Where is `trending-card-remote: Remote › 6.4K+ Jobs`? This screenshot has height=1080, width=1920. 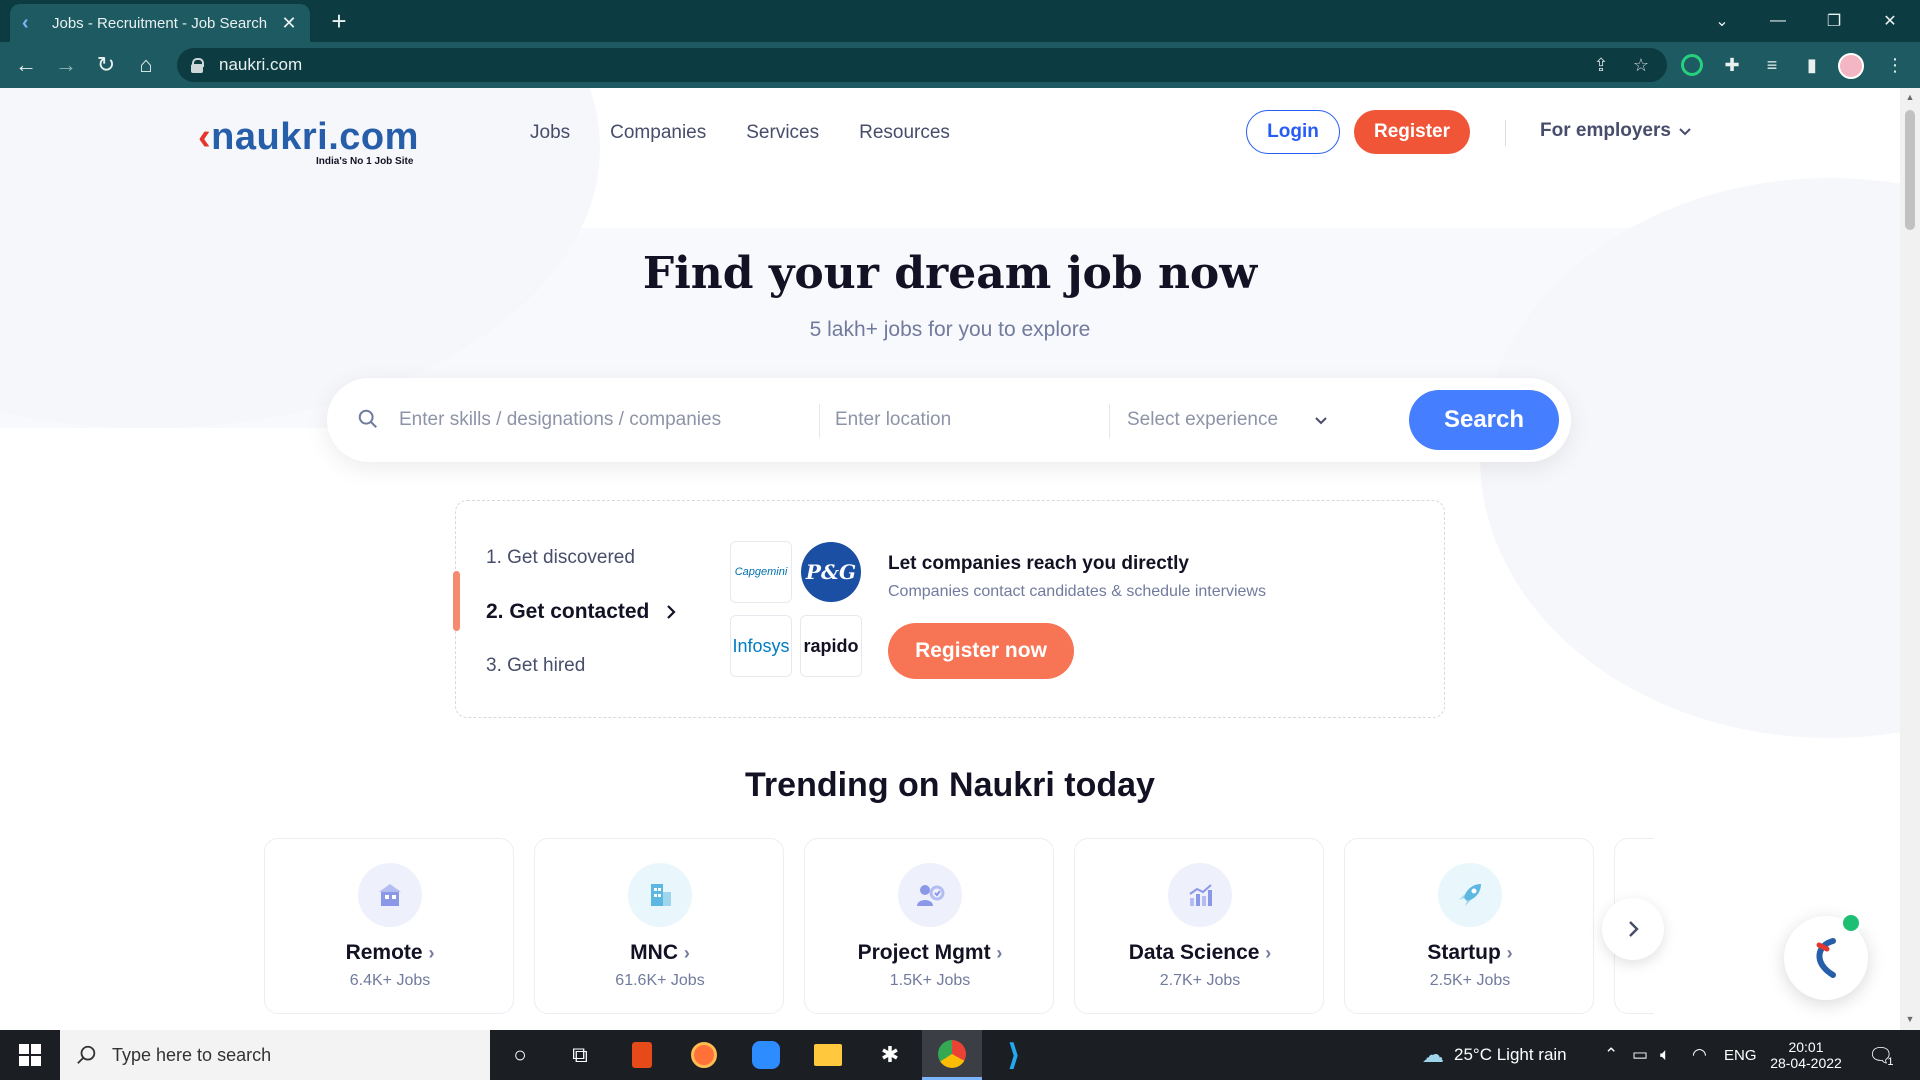 trending-card-remote: Remote › 6.4K+ Jobs is located at coordinates (389, 926).